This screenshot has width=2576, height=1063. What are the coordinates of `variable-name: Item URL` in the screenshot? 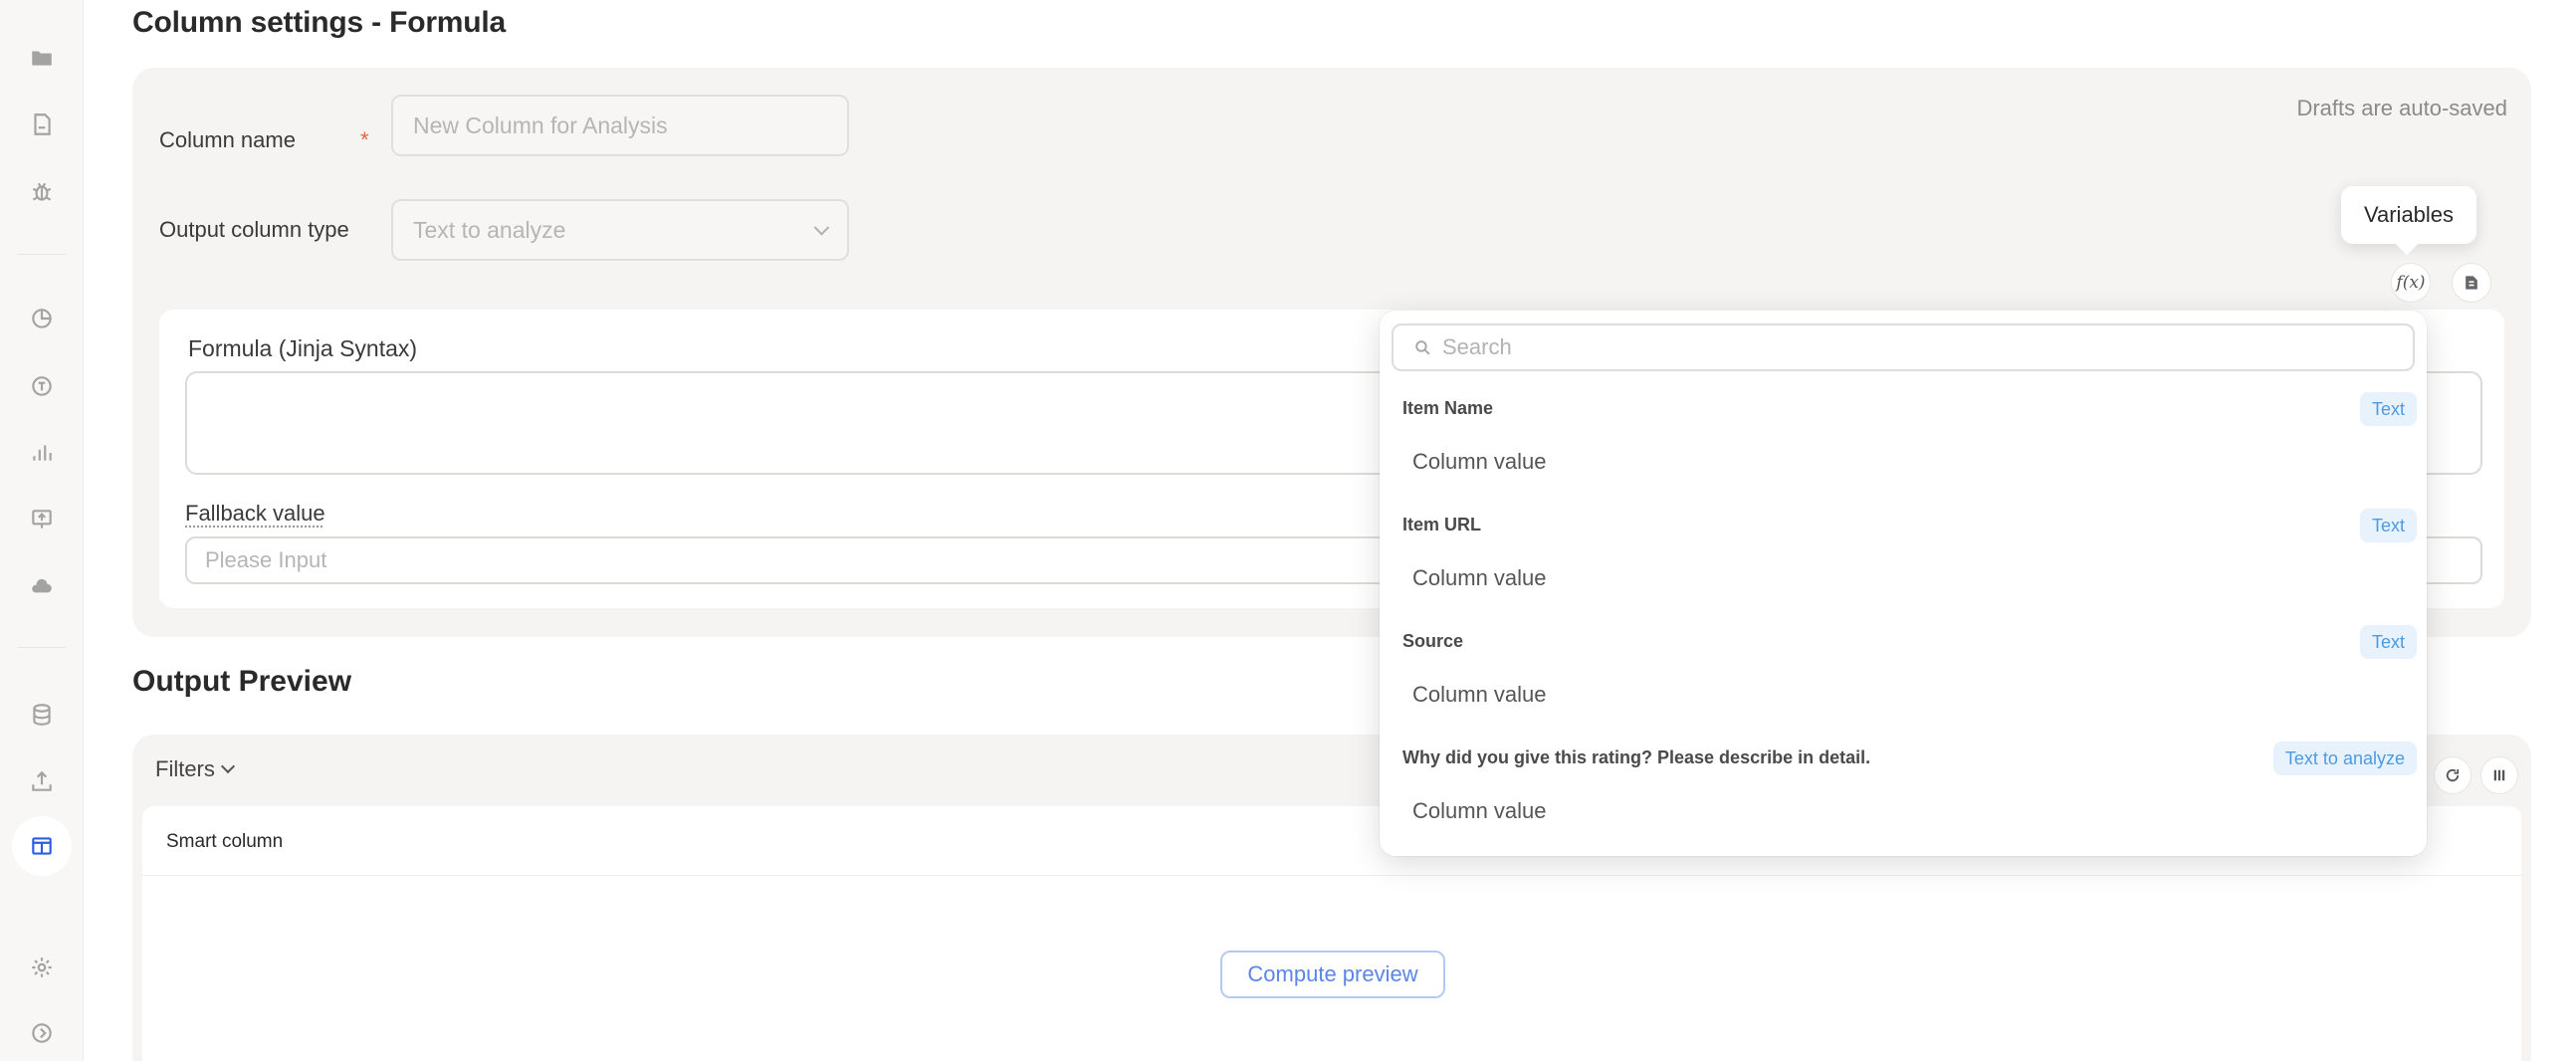 It's located at (1441, 525).